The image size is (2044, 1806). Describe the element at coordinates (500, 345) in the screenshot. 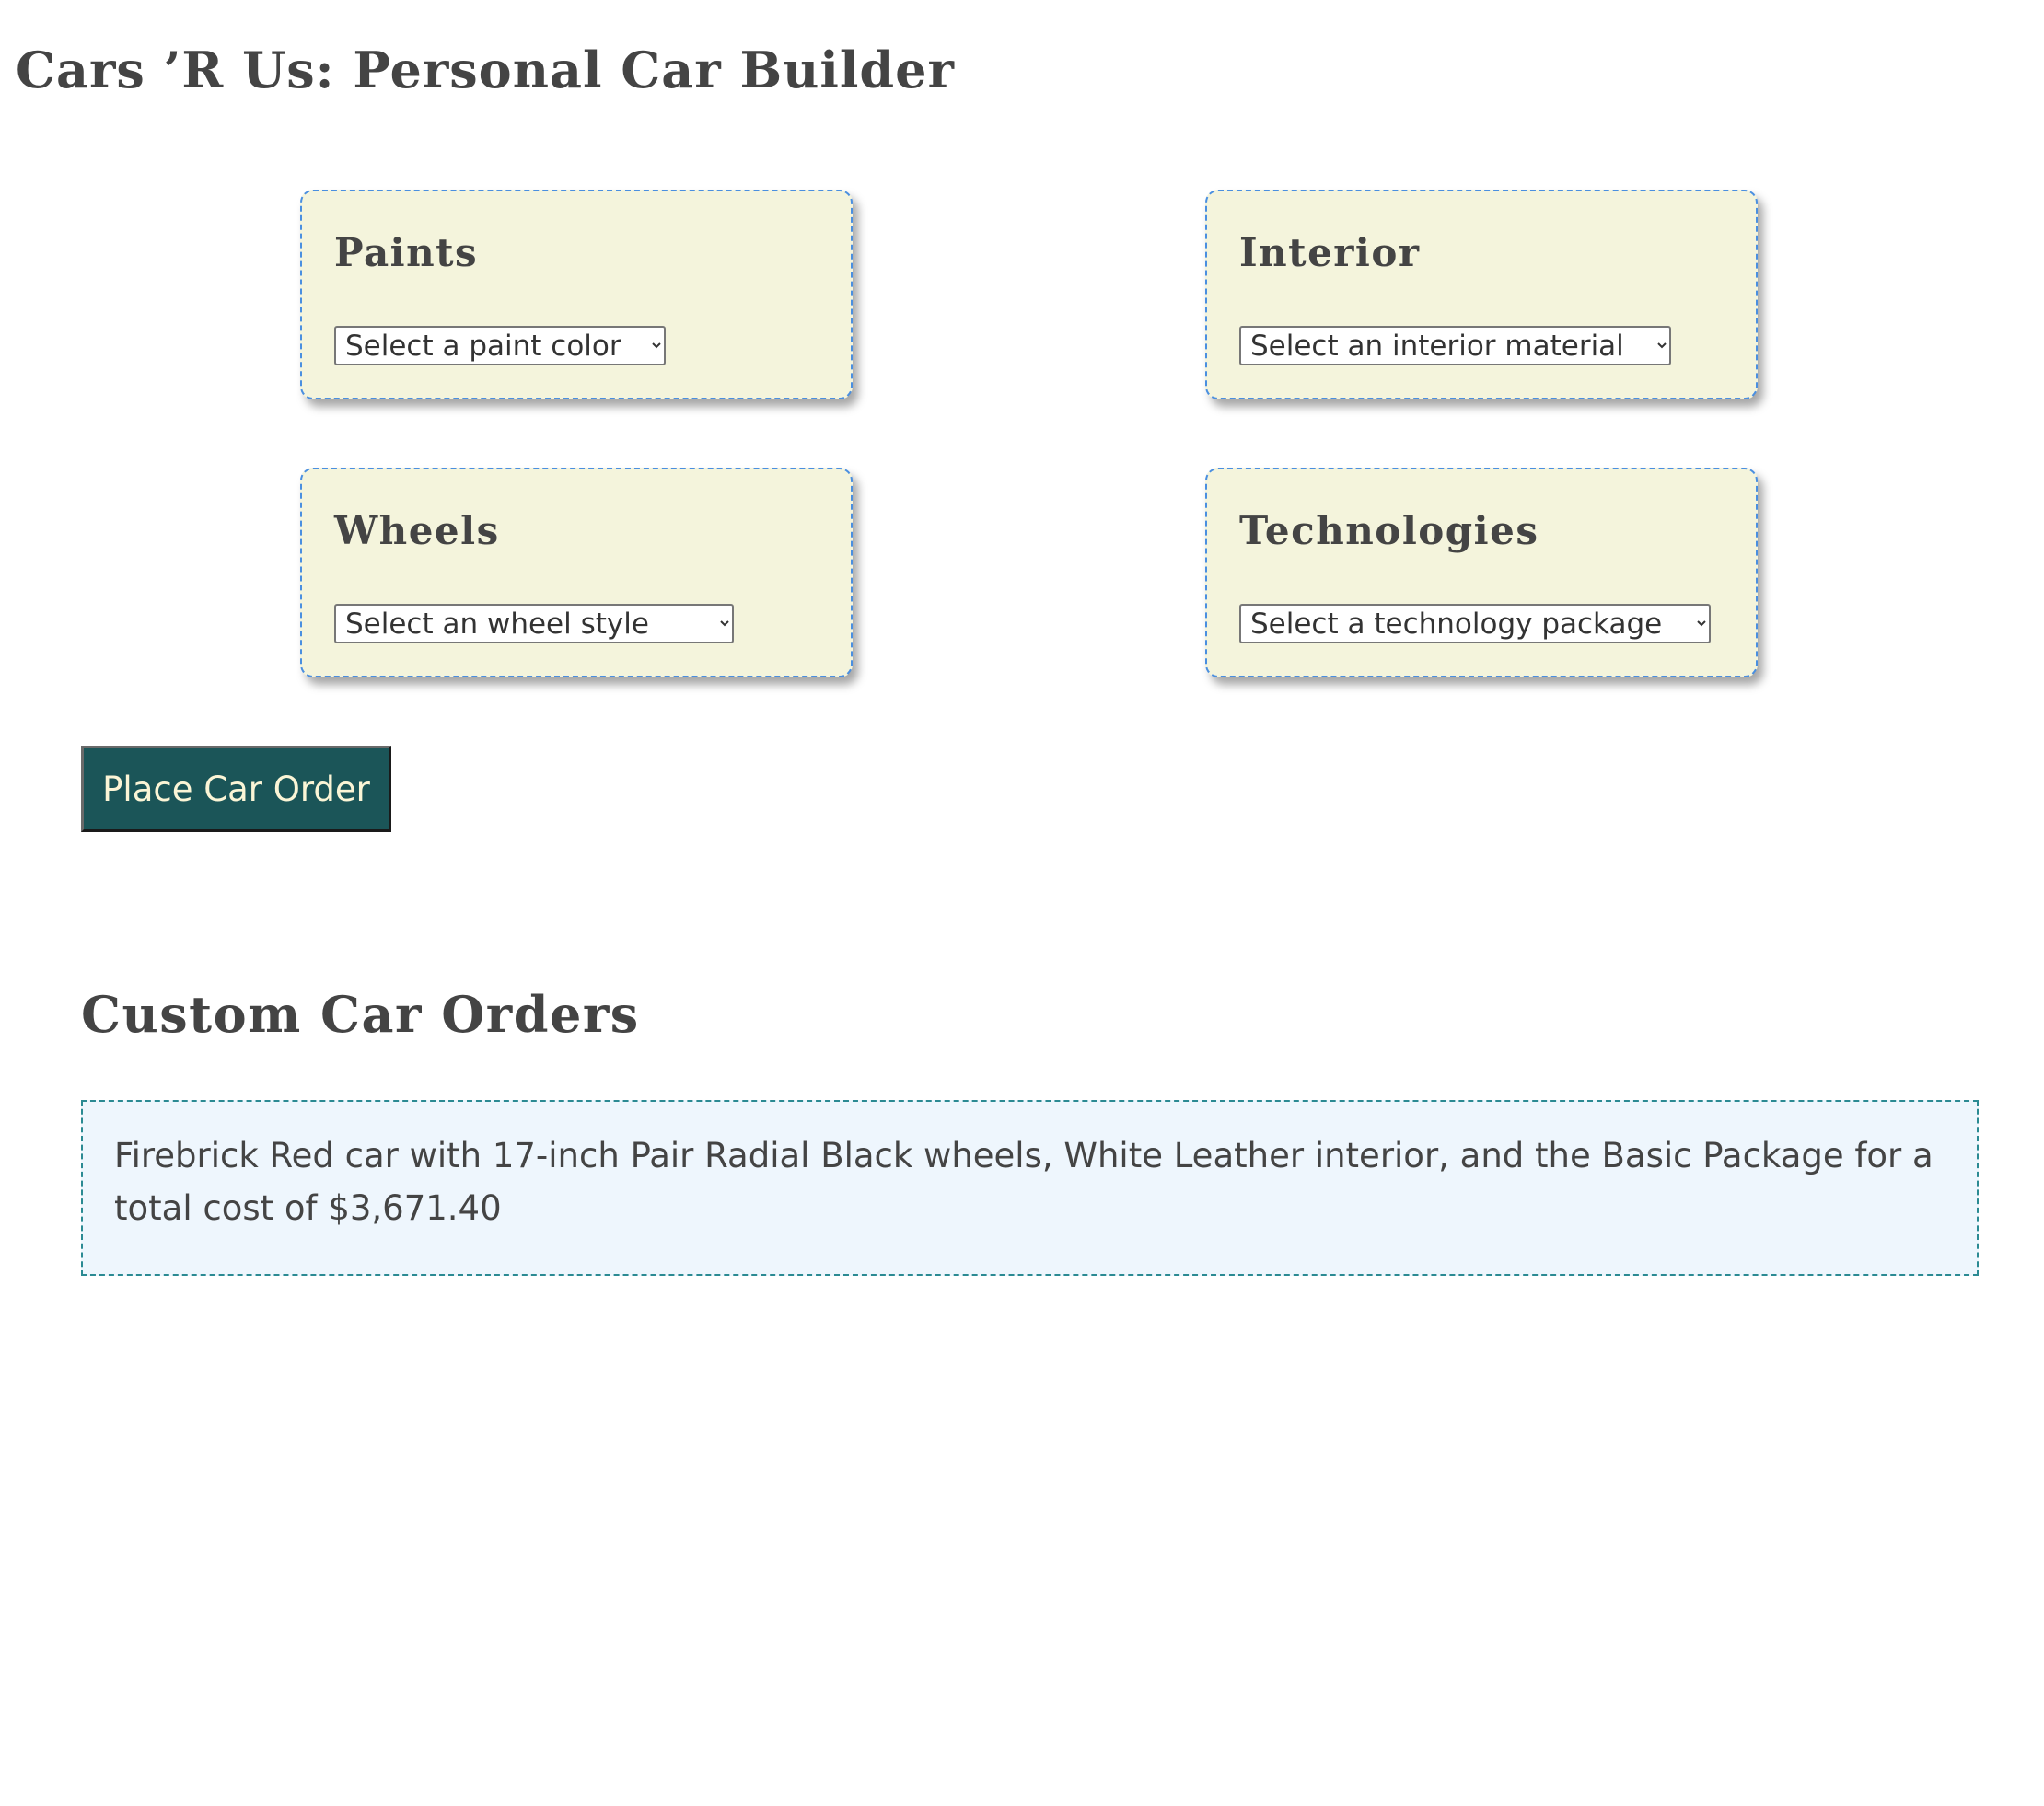

I see `paint-select: Select a paint color` at that location.